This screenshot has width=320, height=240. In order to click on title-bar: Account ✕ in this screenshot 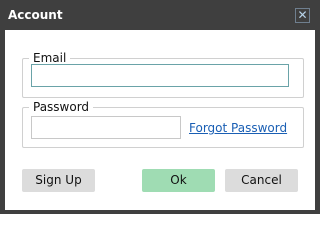, I will do `click(160, 15)`.